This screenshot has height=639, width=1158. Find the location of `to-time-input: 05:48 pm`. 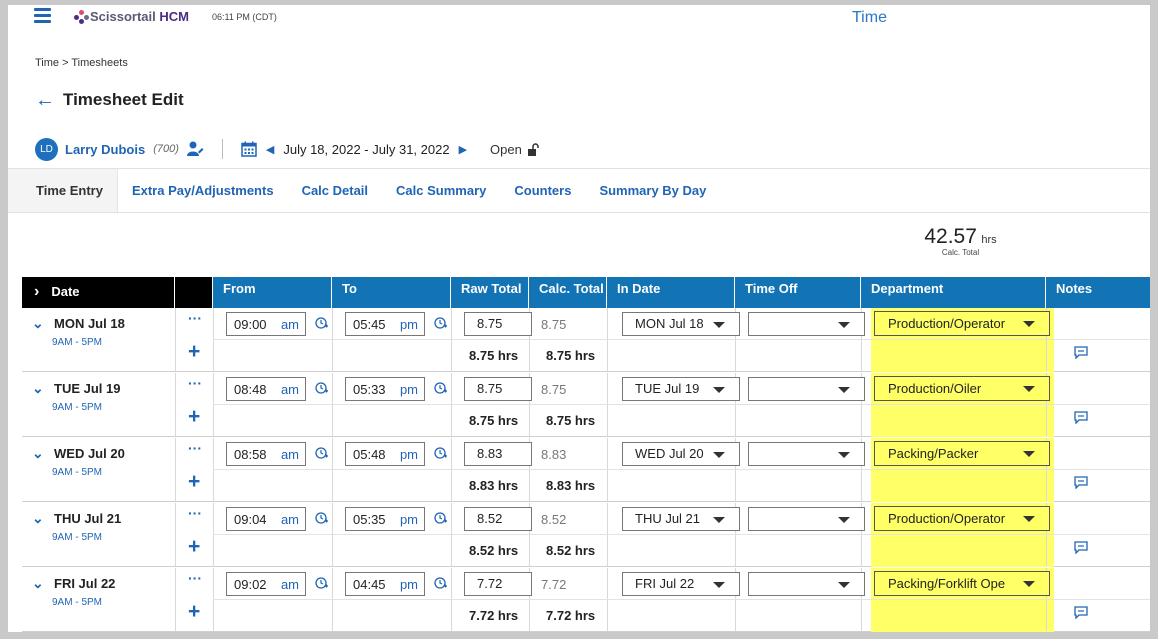

to-time-input: 05:48 pm is located at coordinates (385, 454).